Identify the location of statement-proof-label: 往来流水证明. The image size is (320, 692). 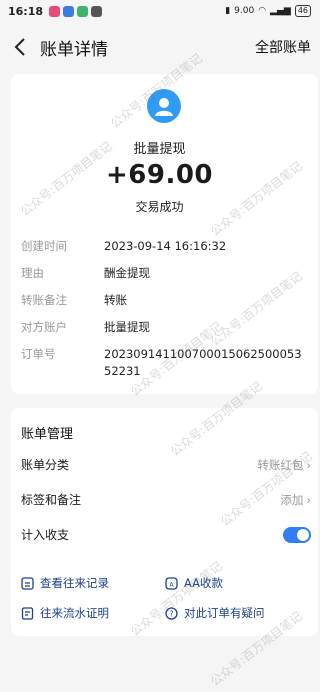
(74, 613).